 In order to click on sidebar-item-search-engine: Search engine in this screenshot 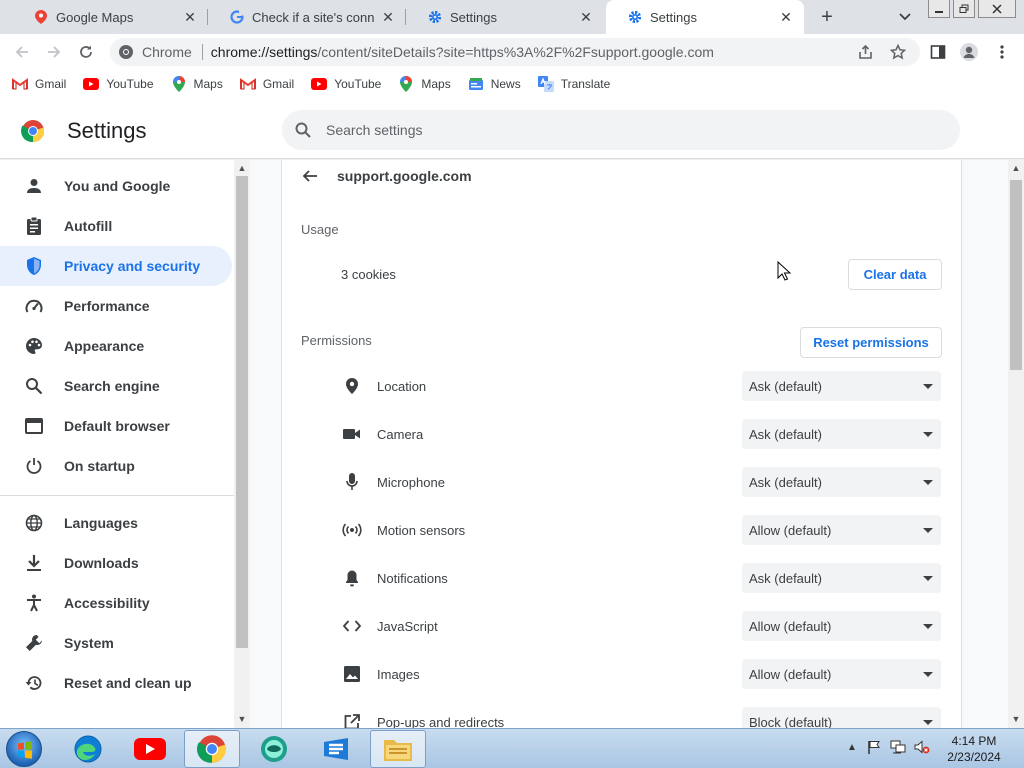, I will do `click(116, 386)`.